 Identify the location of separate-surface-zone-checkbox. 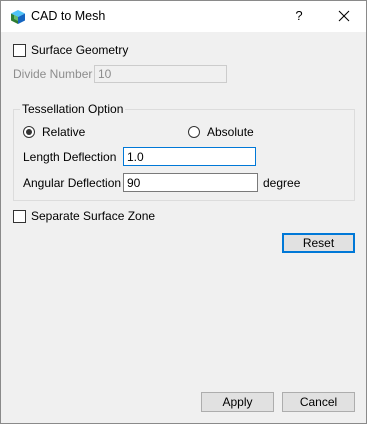
(19, 216).